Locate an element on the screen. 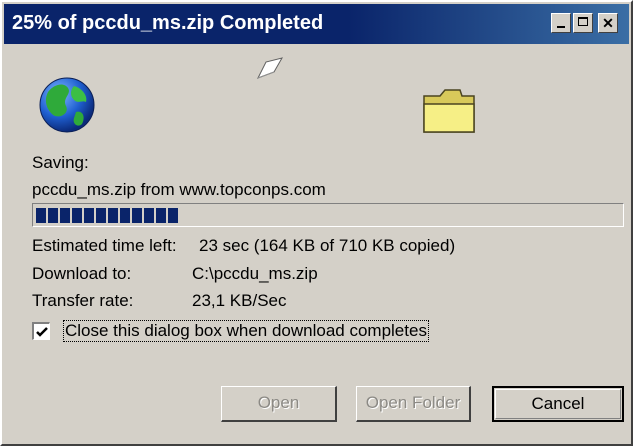 The width and height of the screenshot is (633, 446). transfer-rate-label: Transfer rate: is located at coordinates (83, 300).